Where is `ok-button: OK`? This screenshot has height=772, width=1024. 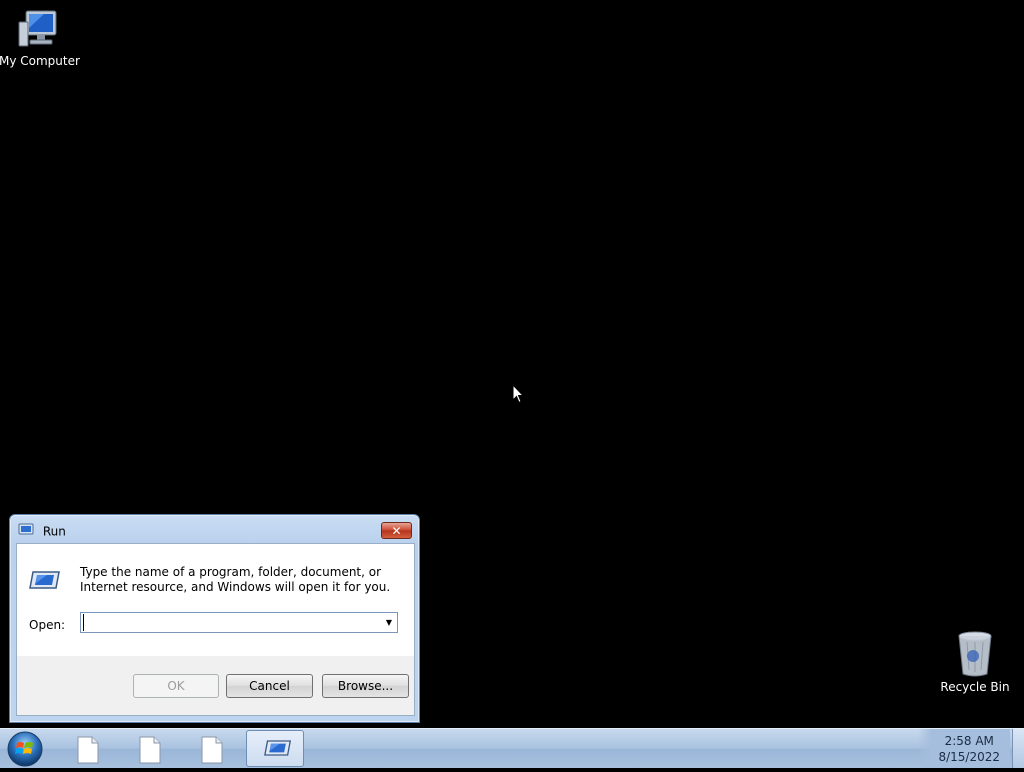
ok-button: OK is located at coordinates (176, 686).